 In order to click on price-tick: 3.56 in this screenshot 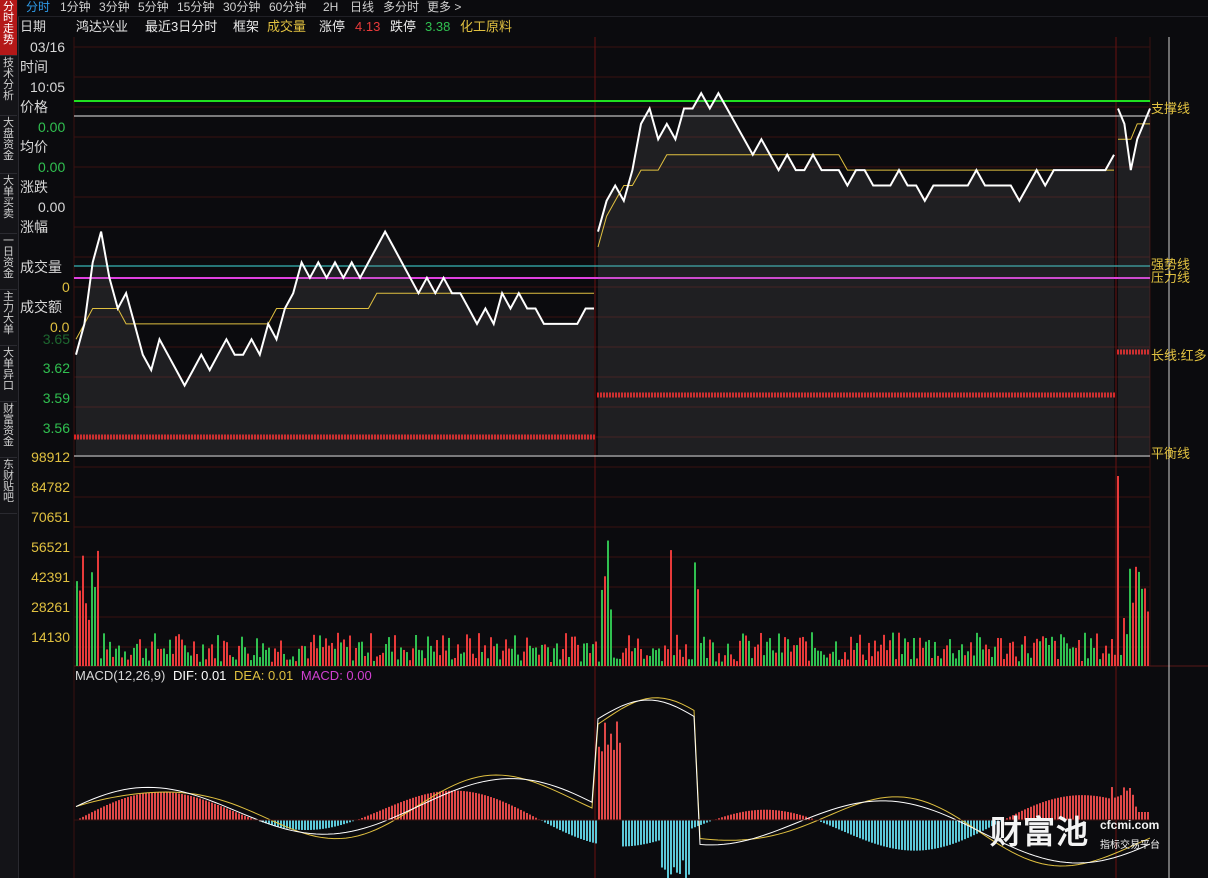, I will do `click(56, 428)`.